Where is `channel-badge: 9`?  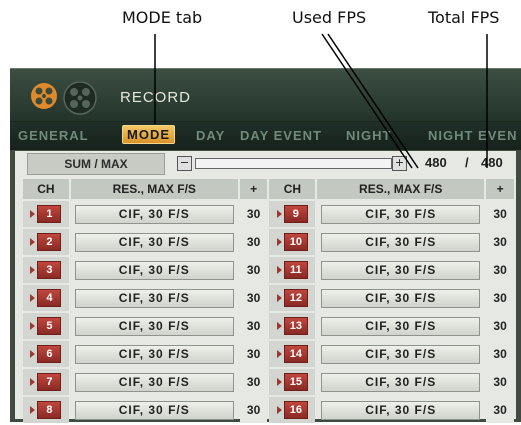
channel-badge: 9 is located at coordinates (292, 214).